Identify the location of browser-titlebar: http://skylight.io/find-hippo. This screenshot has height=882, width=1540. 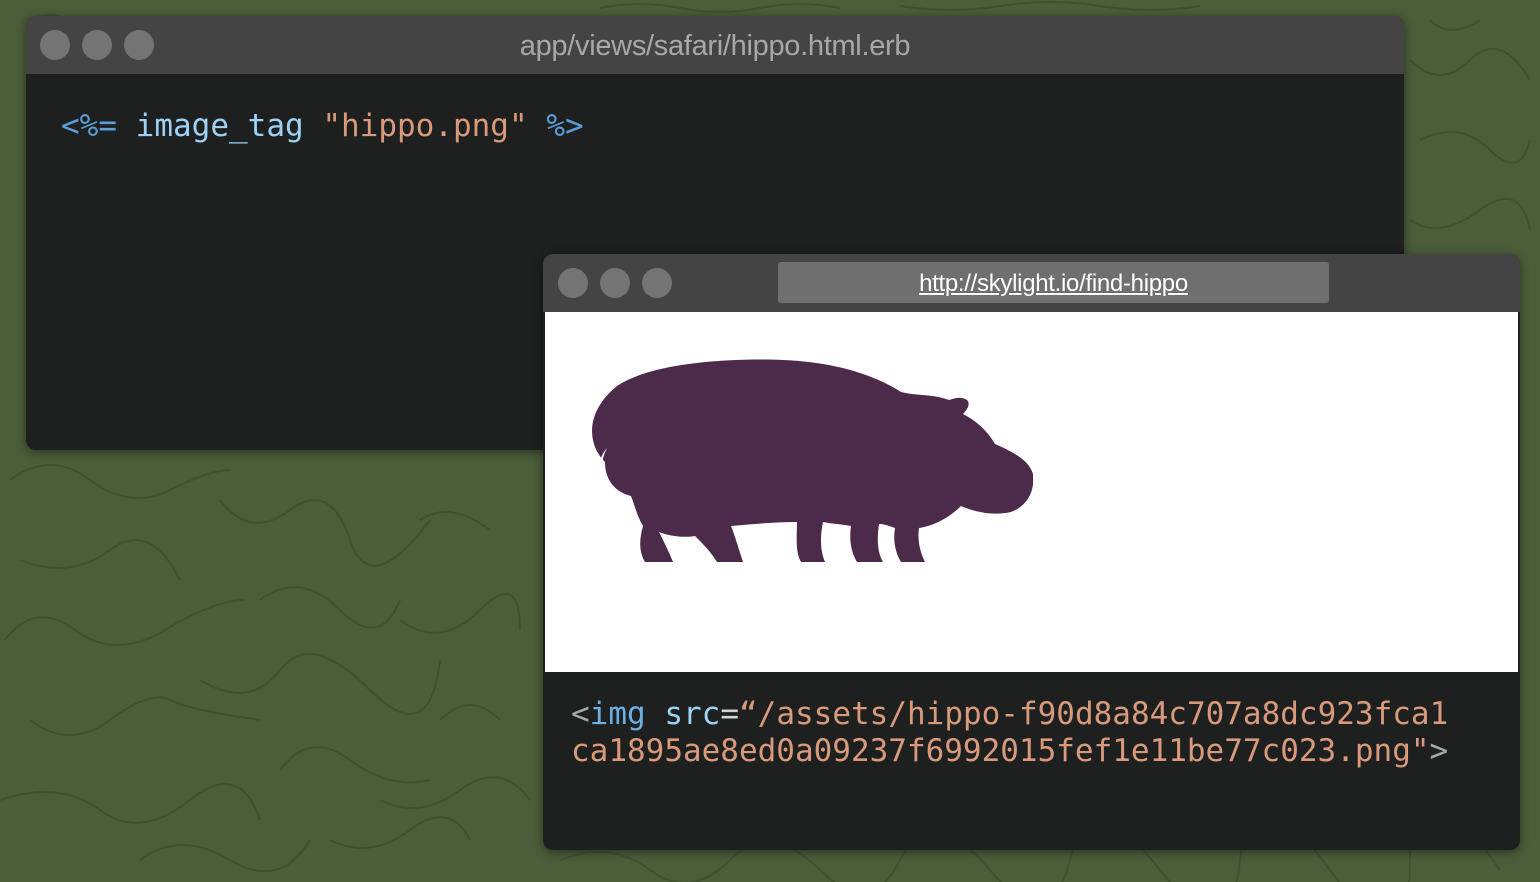
(1031, 283).